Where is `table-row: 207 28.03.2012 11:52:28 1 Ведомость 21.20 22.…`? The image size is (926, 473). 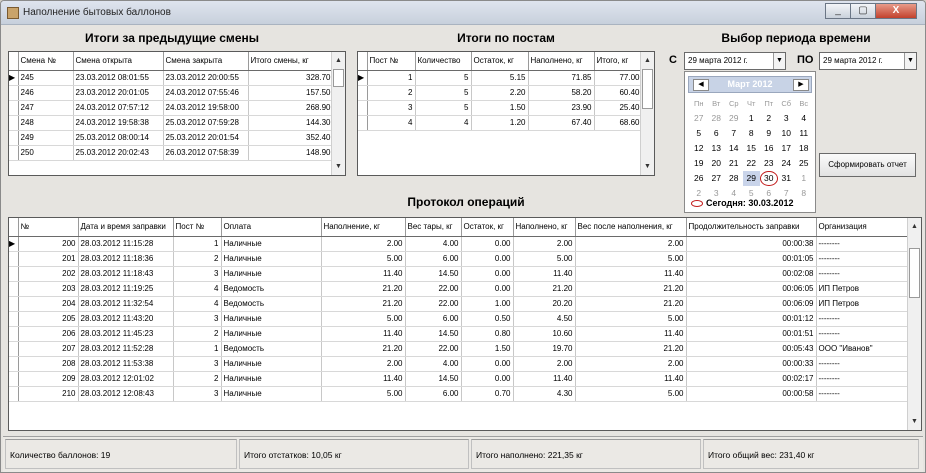 table-row: 207 28.03.2012 11:52:28 1 Ведомость 21.20 22.… is located at coordinates (459, 349).